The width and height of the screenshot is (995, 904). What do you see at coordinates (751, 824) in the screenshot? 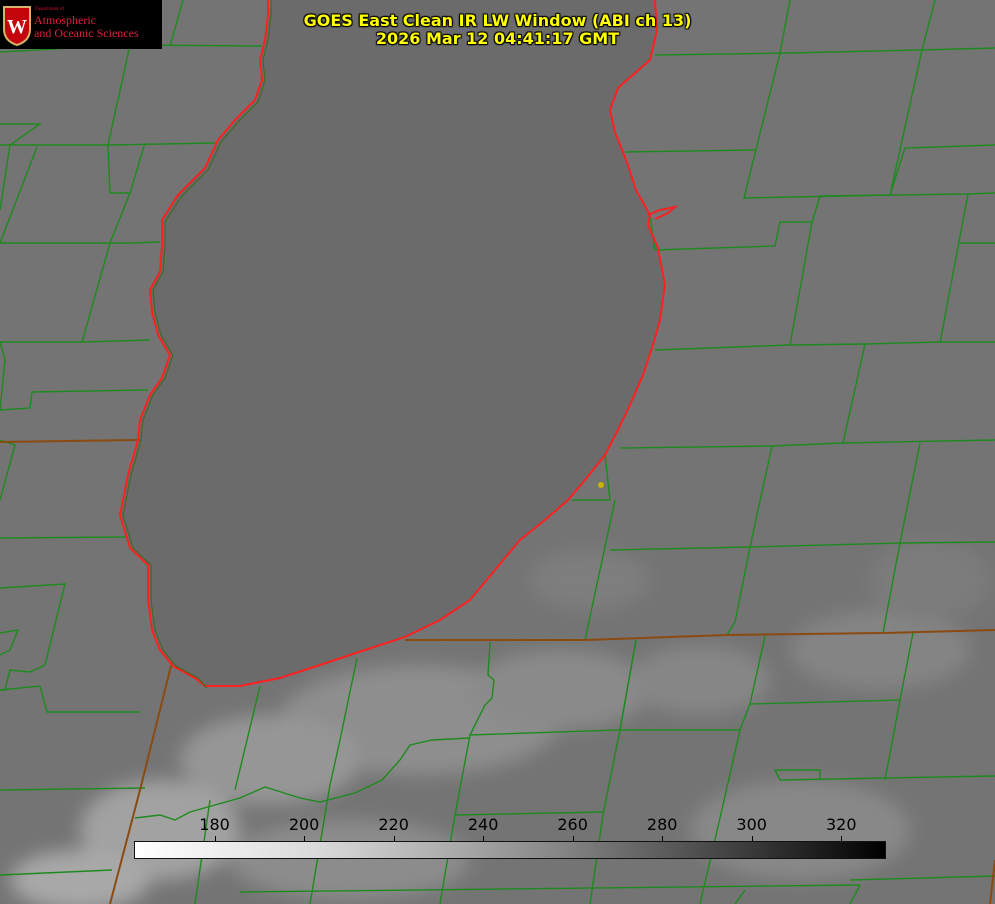
I see `colorbar-tick-label: 300` at bounding box center [751, 824].